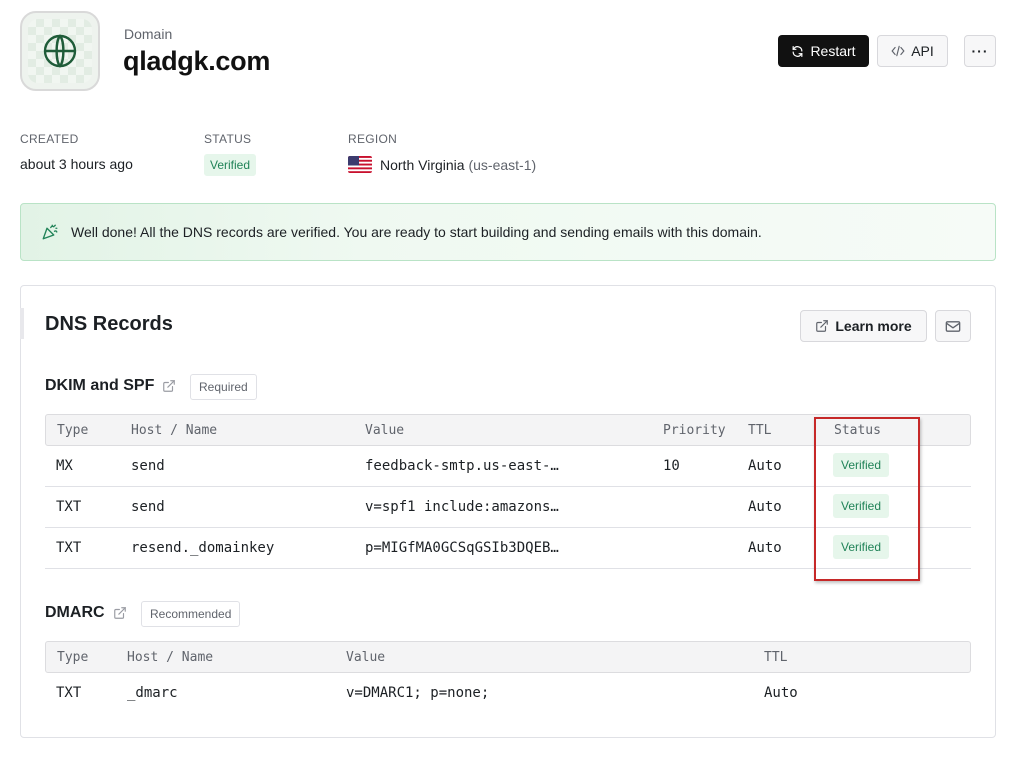 The width and height of the screenshot is (1020, 757). What do you see at coordinates (64, 466) in the screenshot?
I see `record-type: MX` at bounding box center [64, 466].